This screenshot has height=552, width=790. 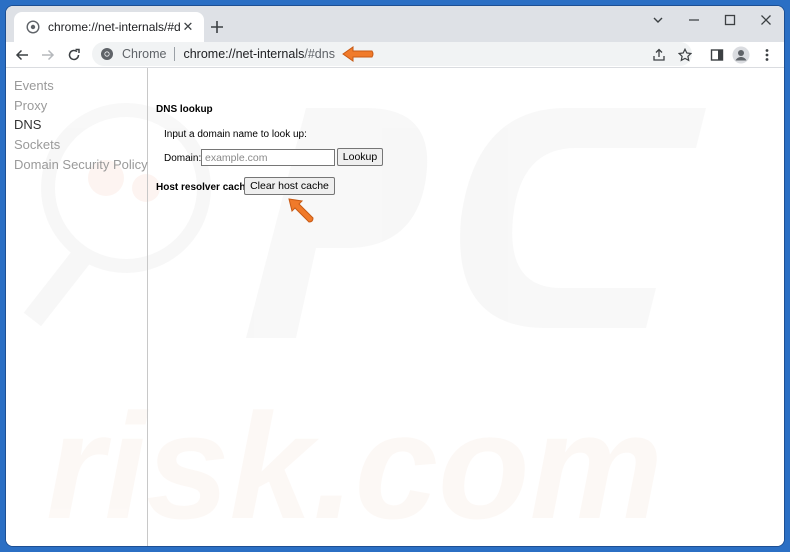 What do you see at coordinates (694, 20) in the screenshot?
I see `minimize-icon` at bounding box center [694, 20].